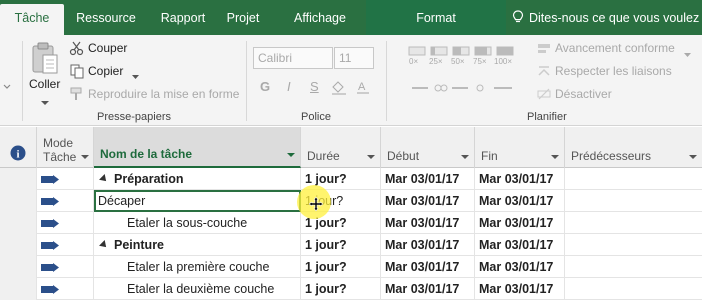 Image resolution: width=702 pixels, height=306 pixels. What do you see at coordinates (44, 84) in the screenshot?
I see `paste-button: Coller` at bounding box center [44, 84].